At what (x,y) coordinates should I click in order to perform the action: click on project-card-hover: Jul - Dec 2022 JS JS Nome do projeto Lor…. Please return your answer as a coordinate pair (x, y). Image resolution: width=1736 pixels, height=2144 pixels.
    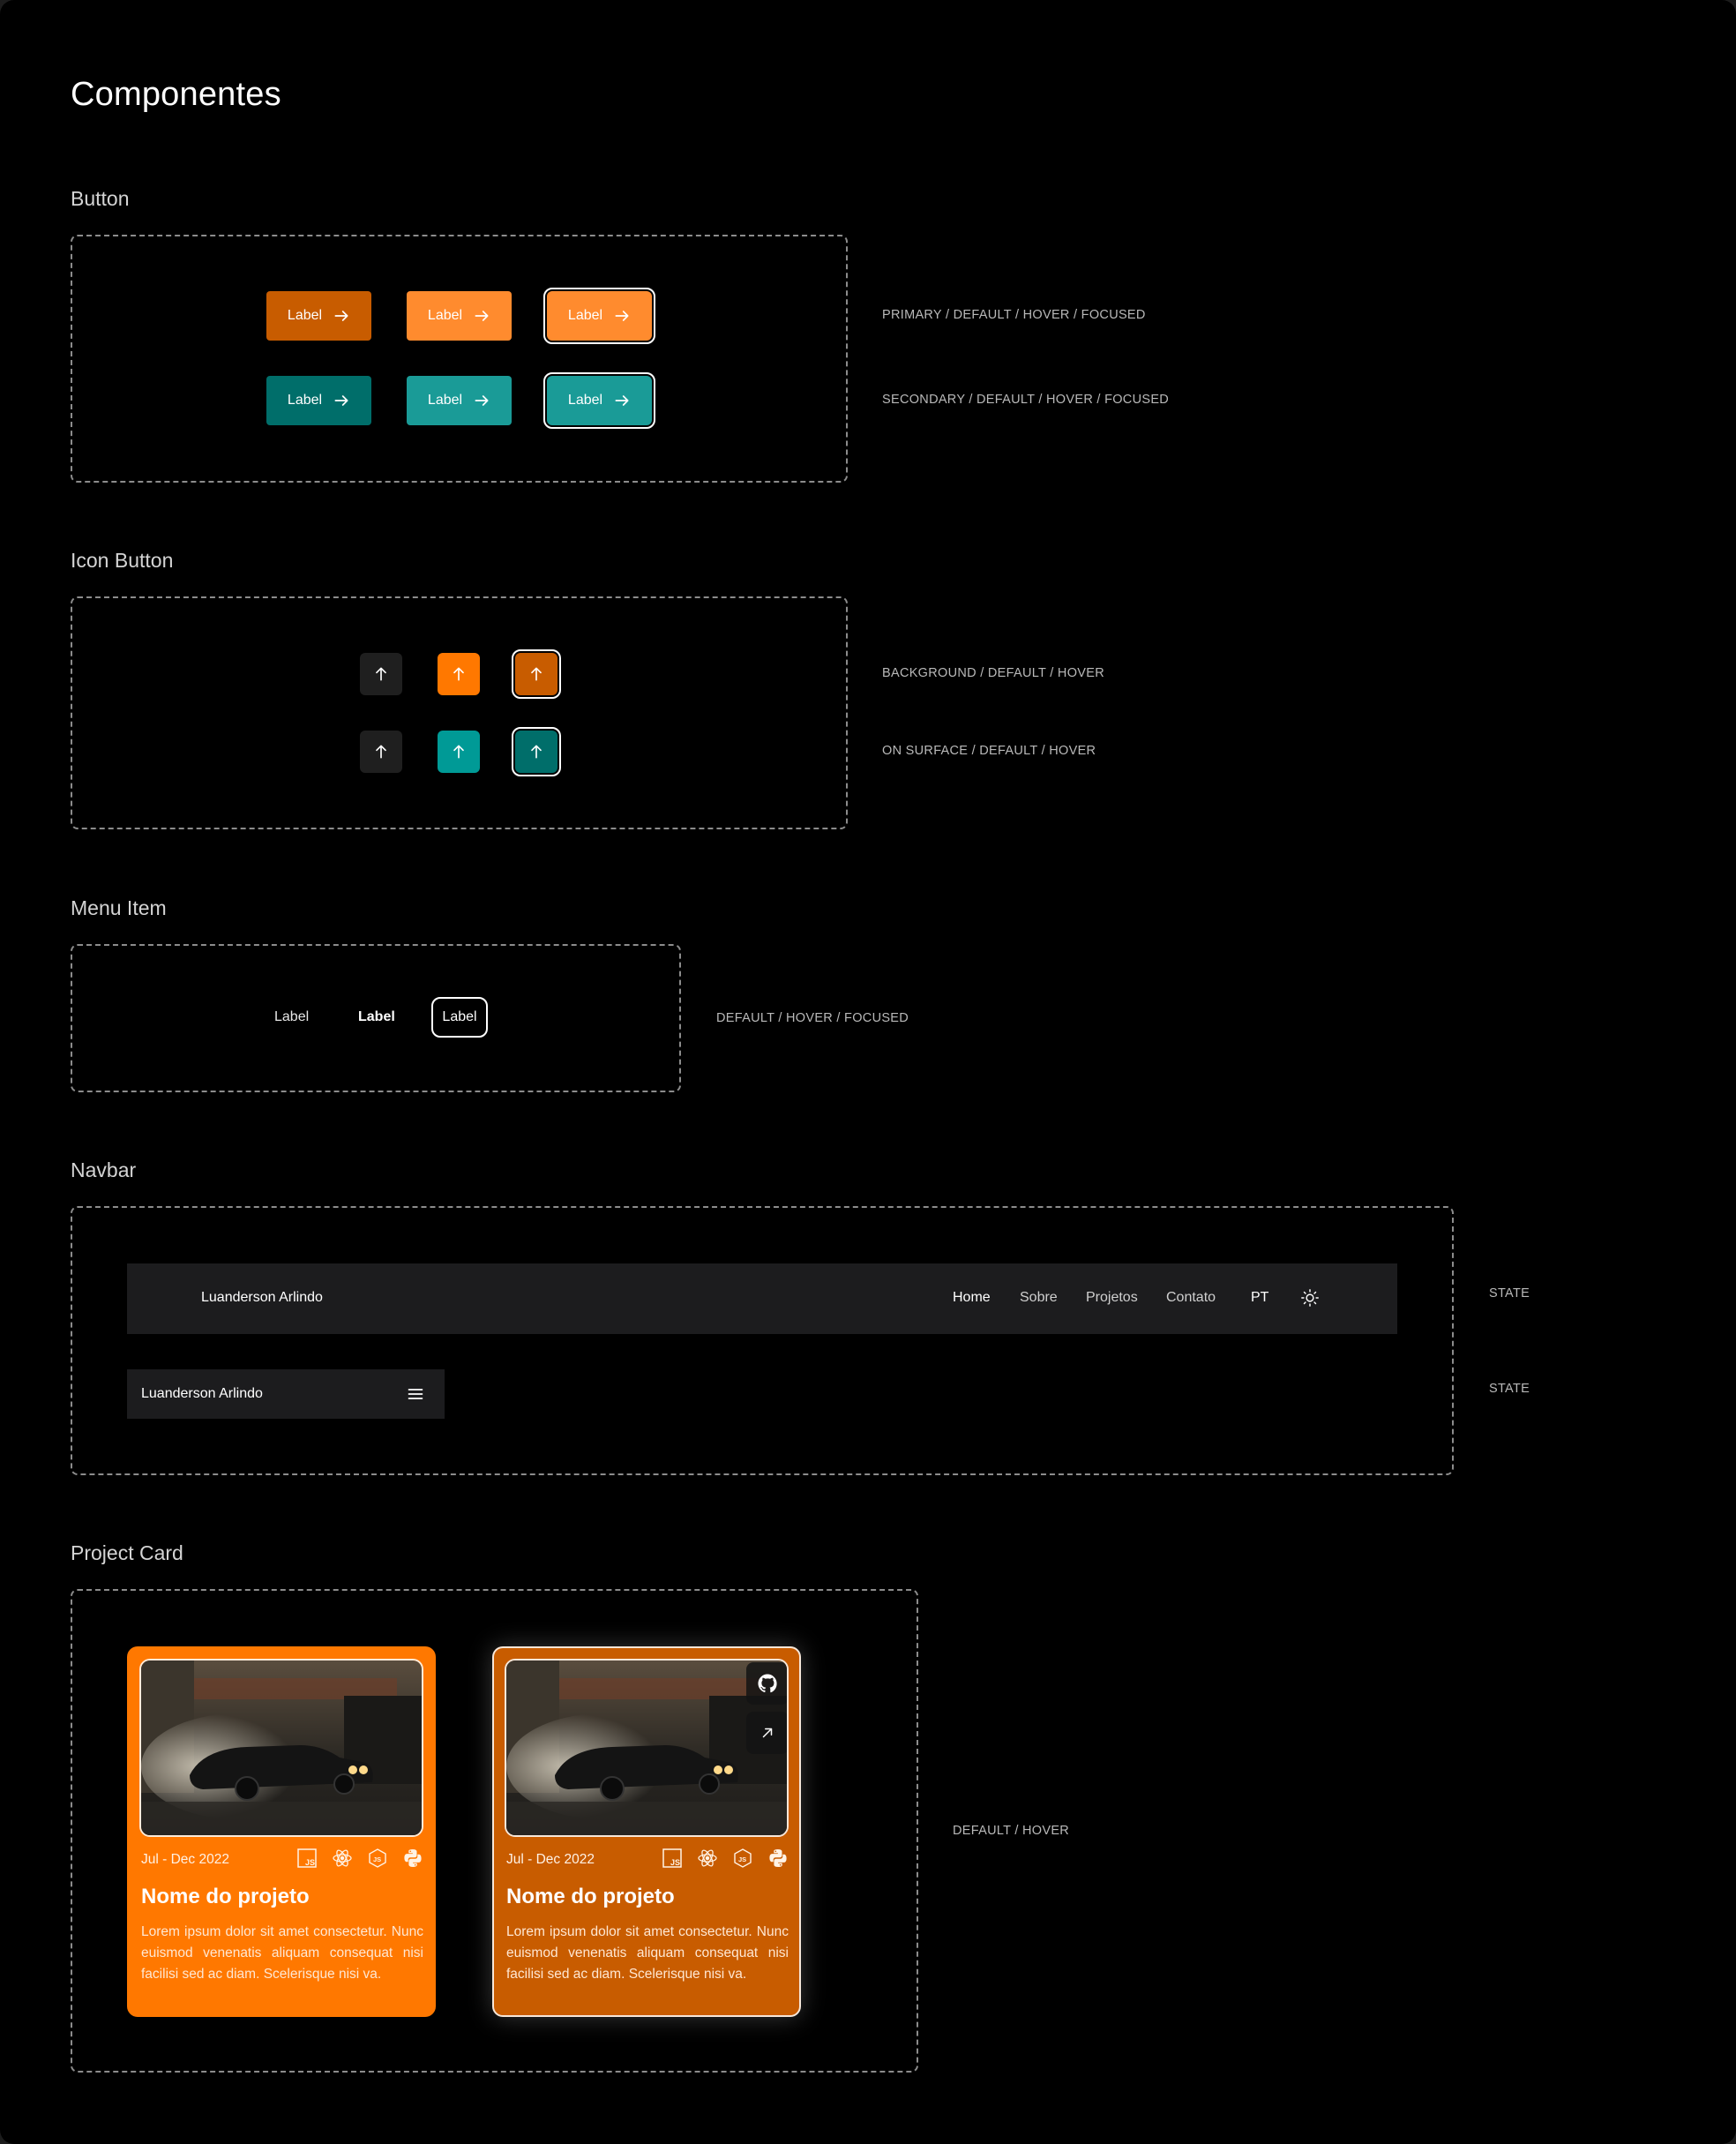
    Looking at the image, I should click on (646, 1831).